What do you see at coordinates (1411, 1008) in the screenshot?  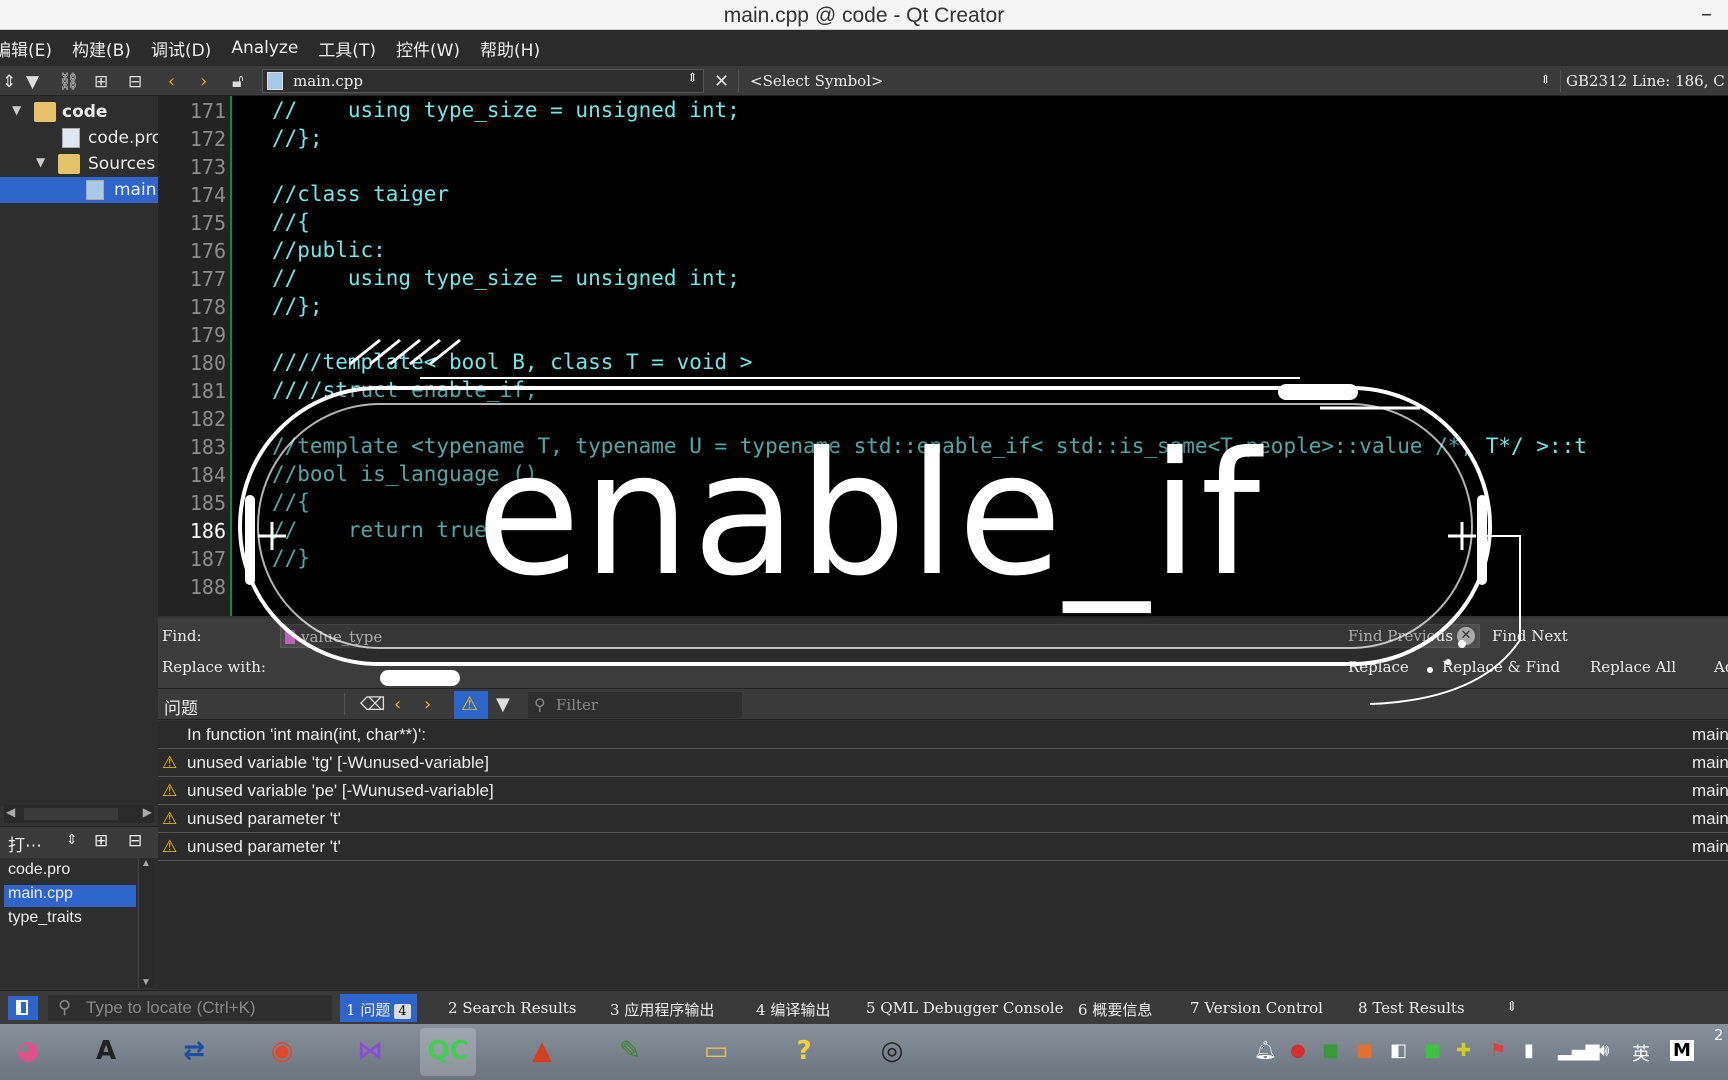 I see `tab-test-results: 8 Test Results` at bounding box center [1411, 1008].